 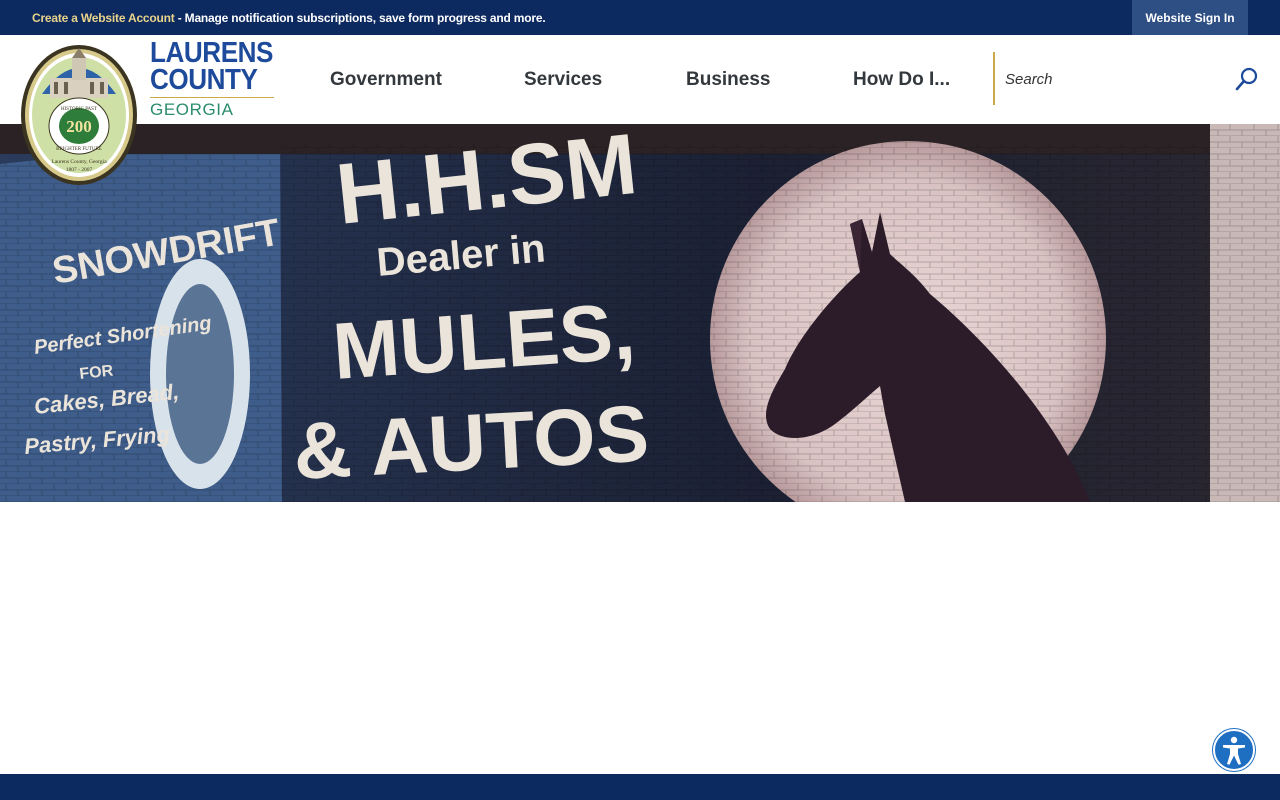 What do you see at coordinates (79, 126) in the screenshot?
I see `seal-200-text: 200` at bounding box center [79, 126].